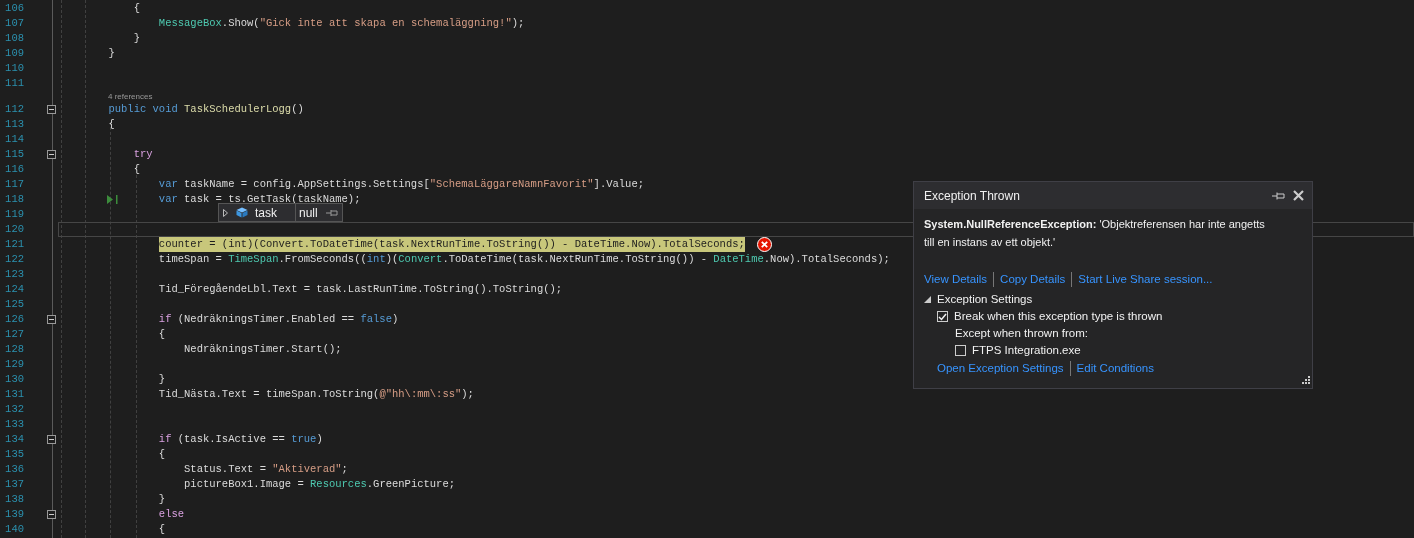 The width and height of the screenshot is (1414, 538). I want to click on line-number: 111, so click(14, 83).